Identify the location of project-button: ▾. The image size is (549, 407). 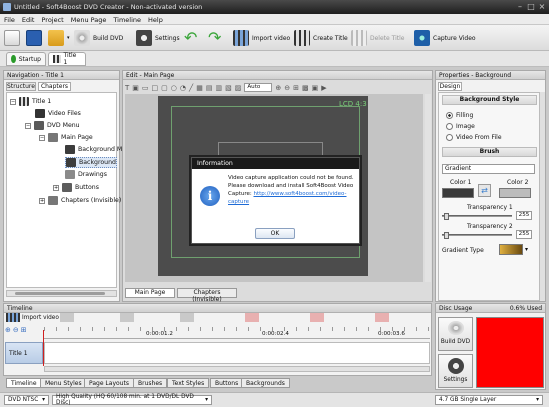
(59, 38).